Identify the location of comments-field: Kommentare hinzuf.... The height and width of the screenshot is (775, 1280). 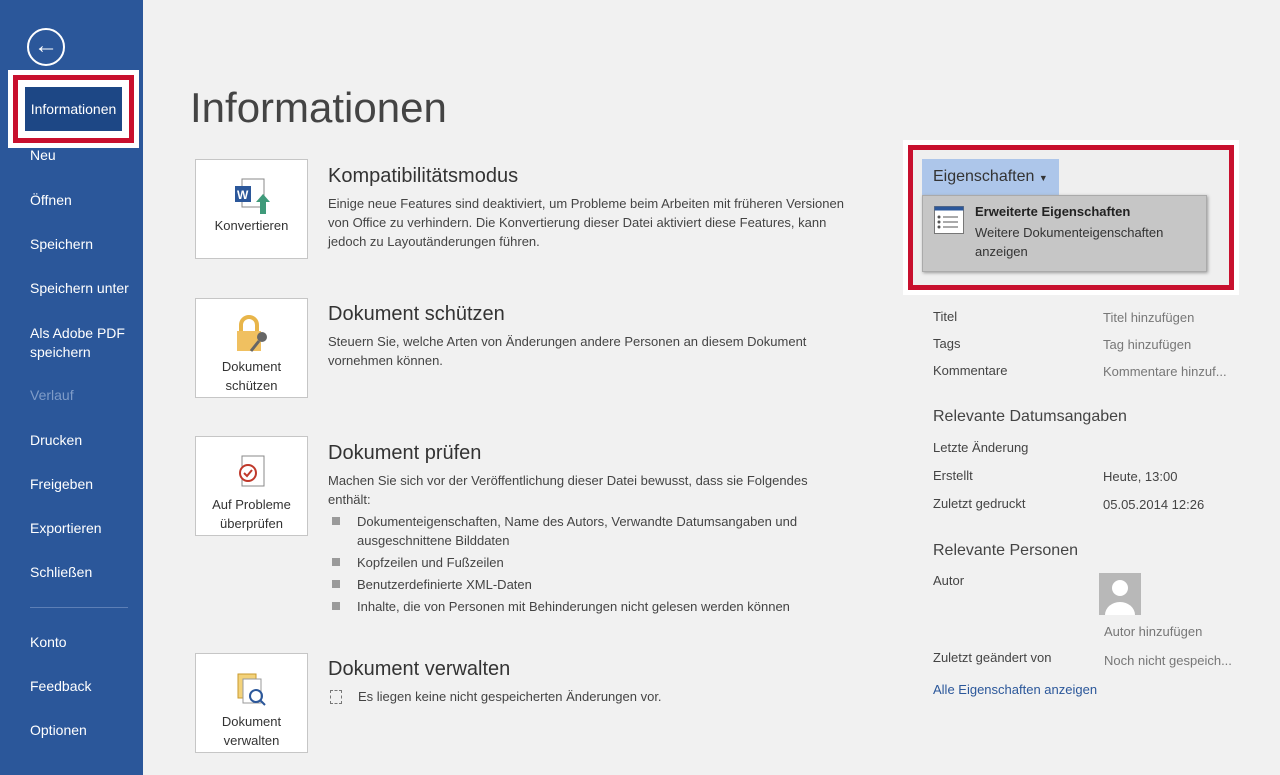
(1165, 371).